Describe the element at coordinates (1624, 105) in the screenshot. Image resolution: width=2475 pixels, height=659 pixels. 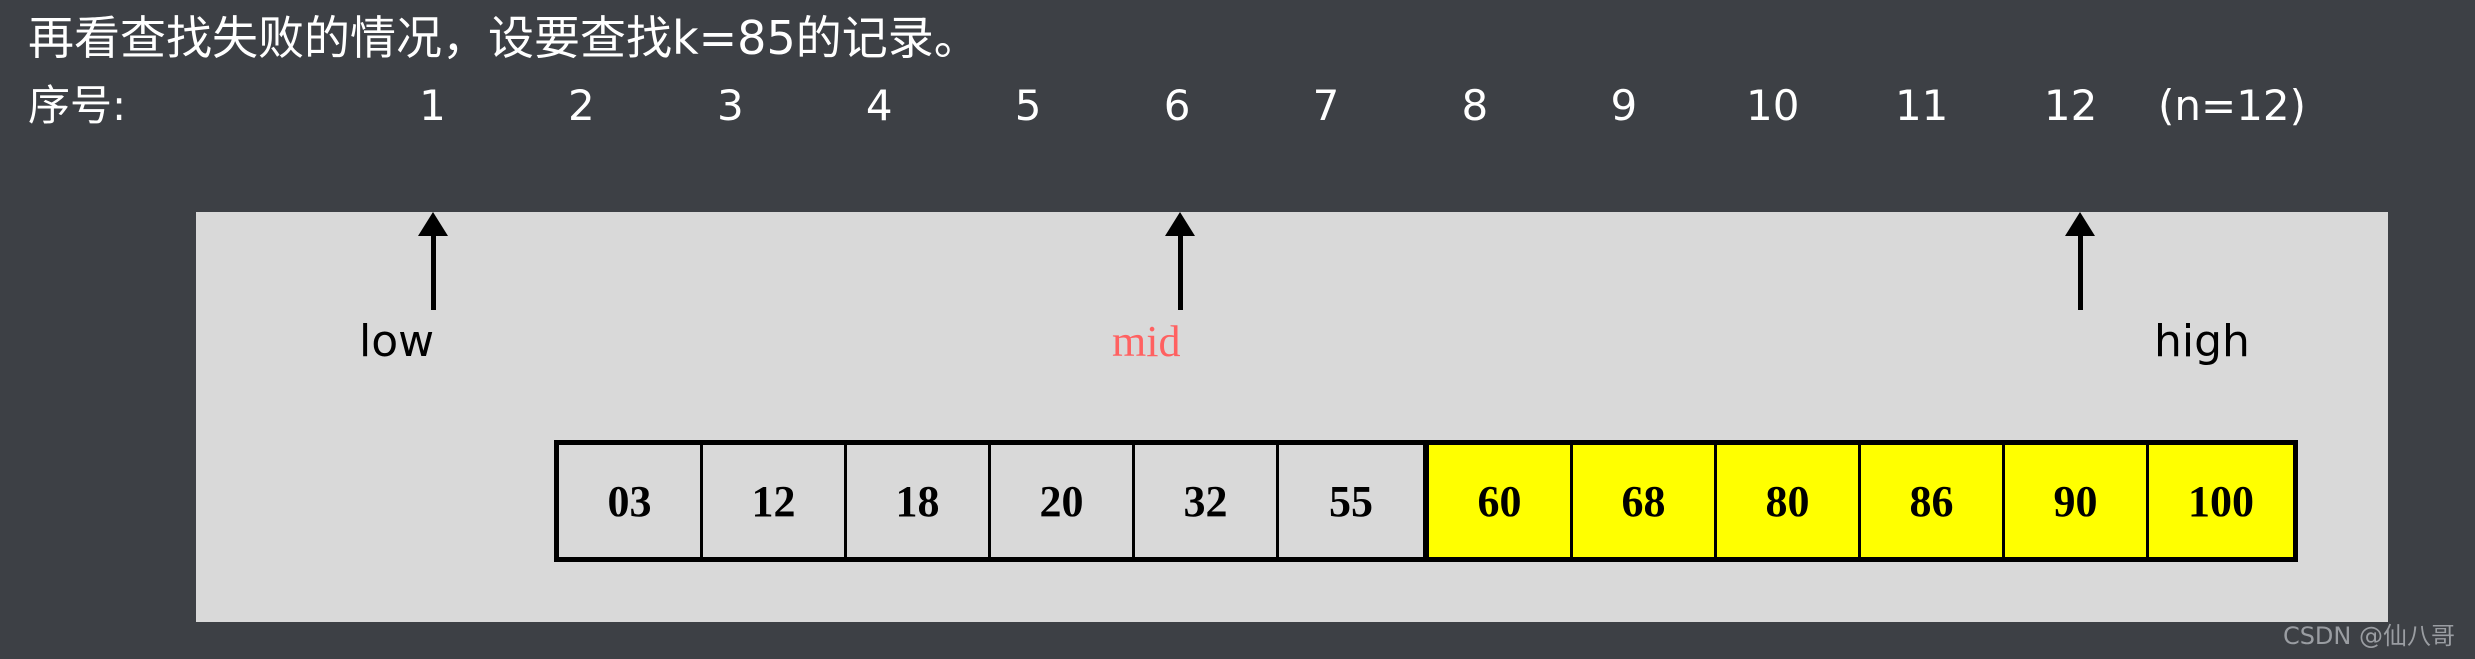
I see `index-number: 9` at that location.